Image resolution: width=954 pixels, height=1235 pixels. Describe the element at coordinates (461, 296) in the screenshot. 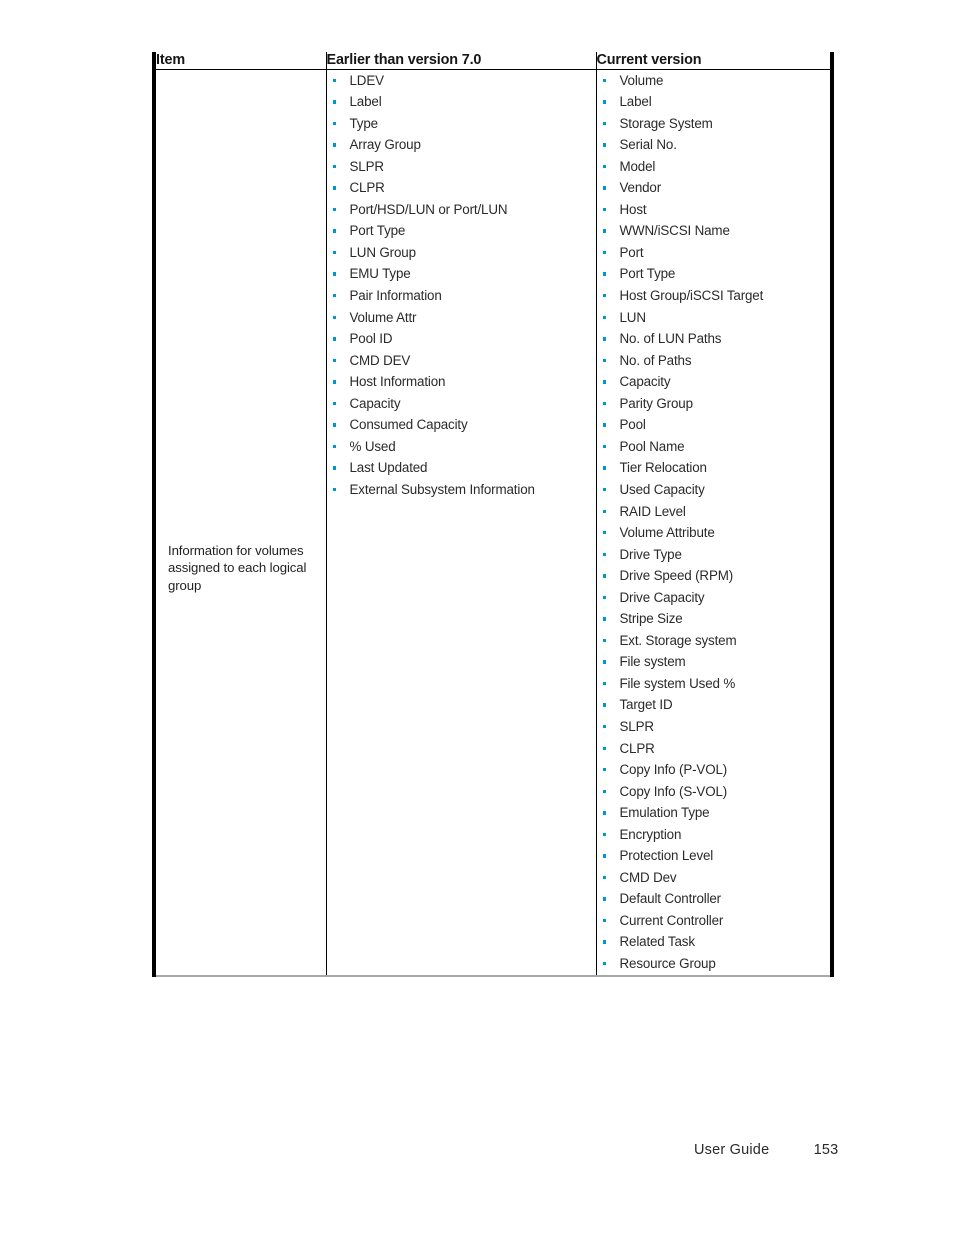

I see `list-item: Pair Information` at that location.